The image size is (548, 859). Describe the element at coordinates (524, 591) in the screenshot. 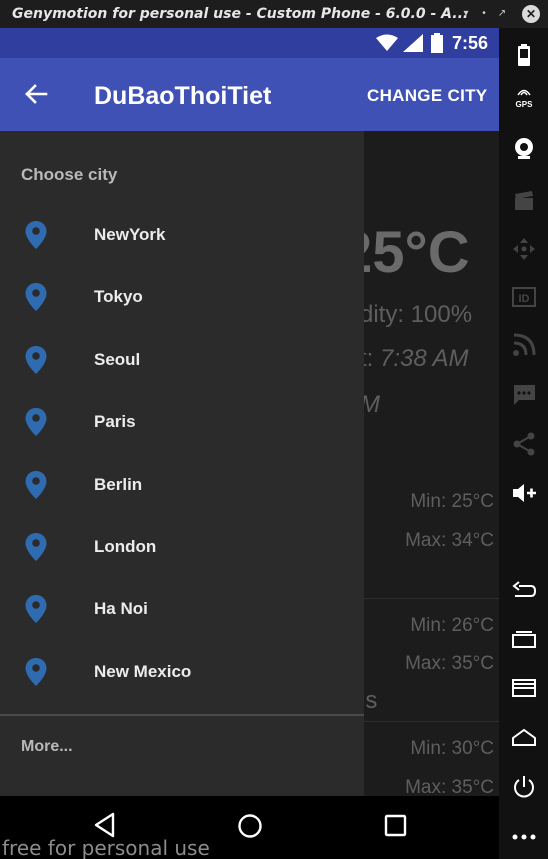

I see `back-icon` at that location.